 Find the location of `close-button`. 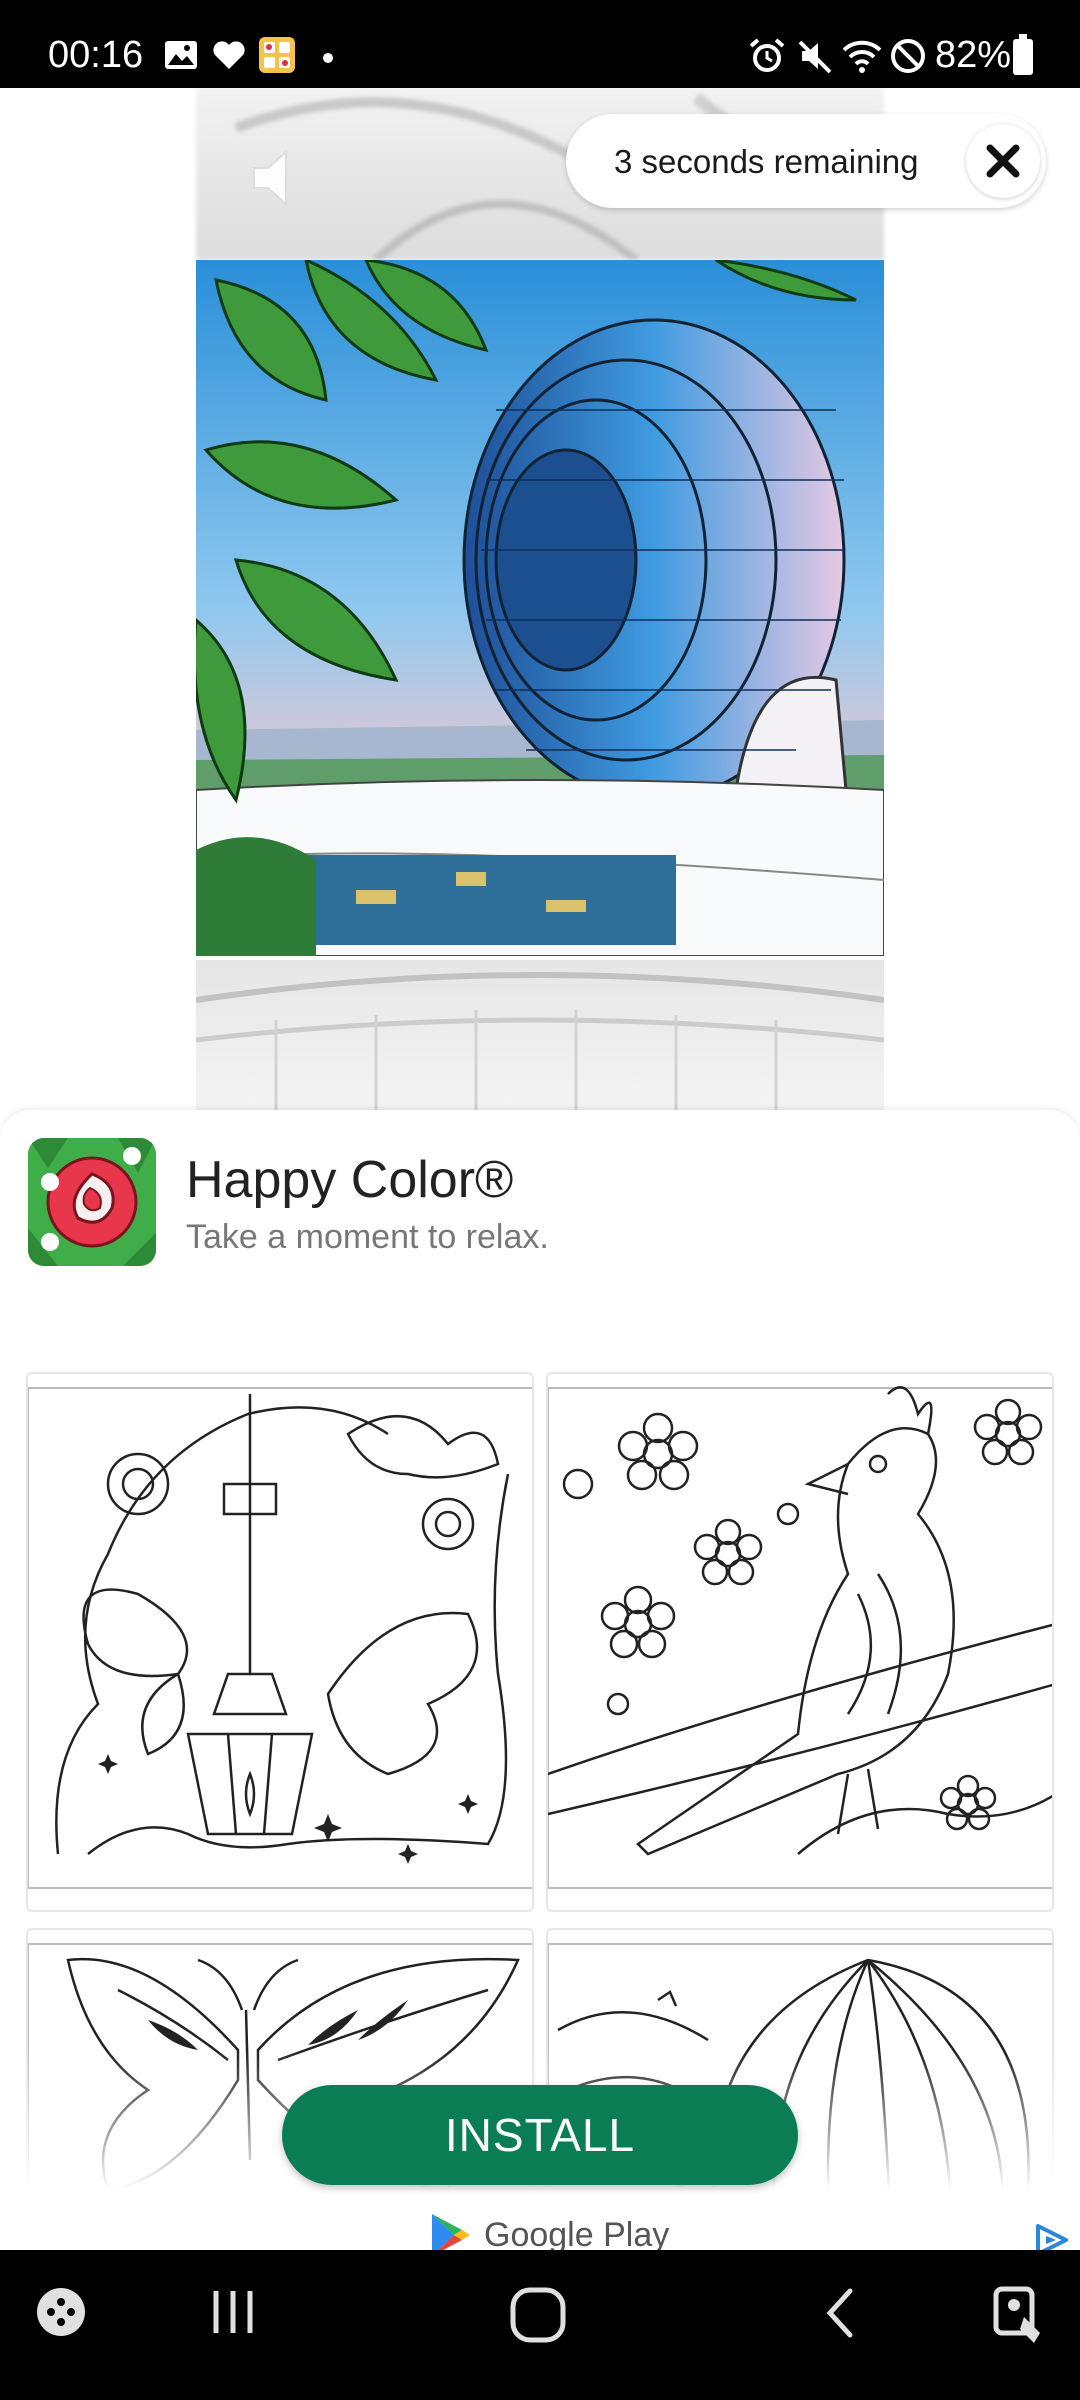

close-button is located at coordinates (1003, 161).